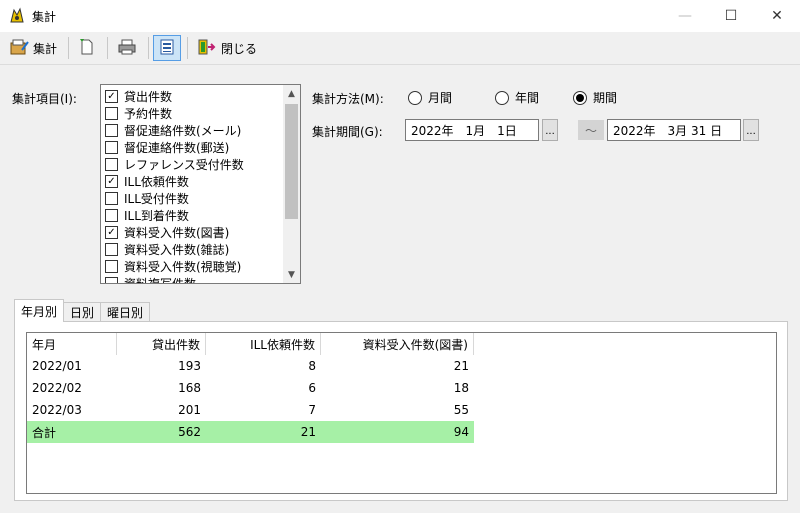 Image resolution: width=800 pixels, height=513 pixels. I want to click on period-label: 集計期間(G):, so click(347, 132).